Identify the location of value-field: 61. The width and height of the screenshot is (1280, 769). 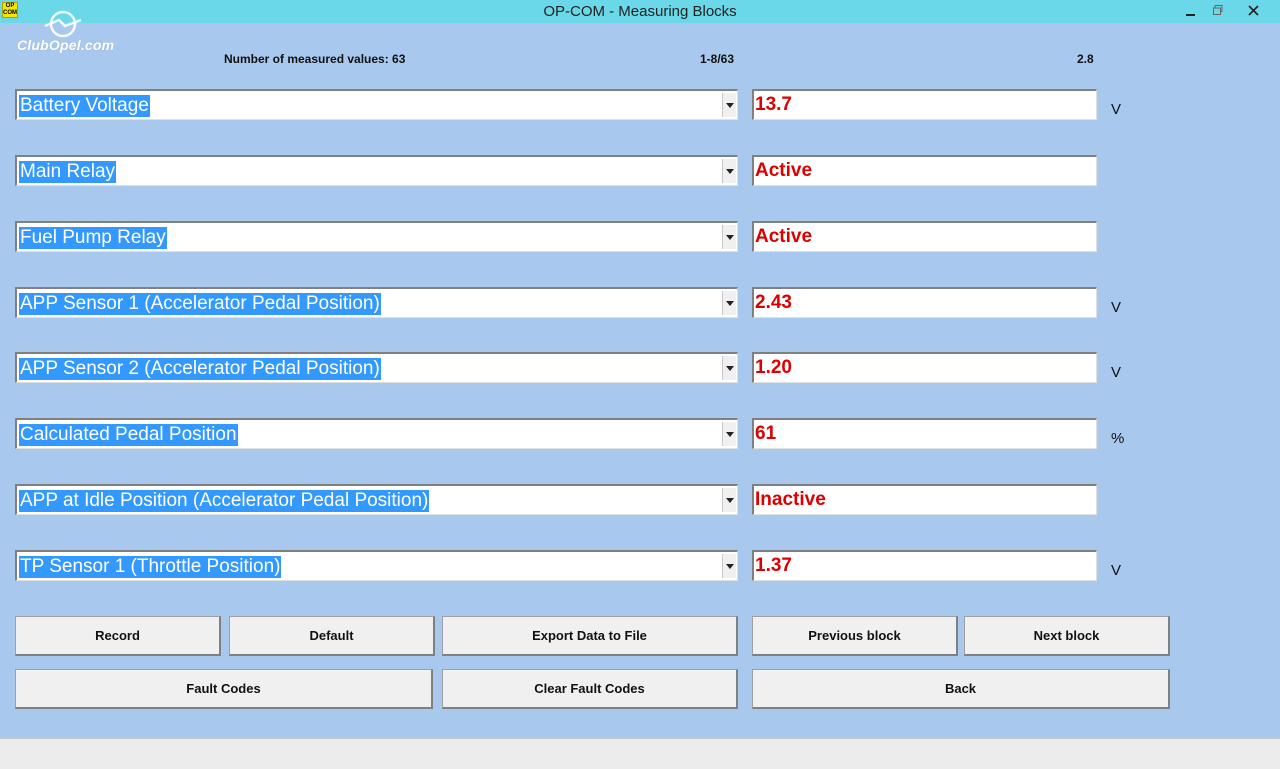
(924, 433).